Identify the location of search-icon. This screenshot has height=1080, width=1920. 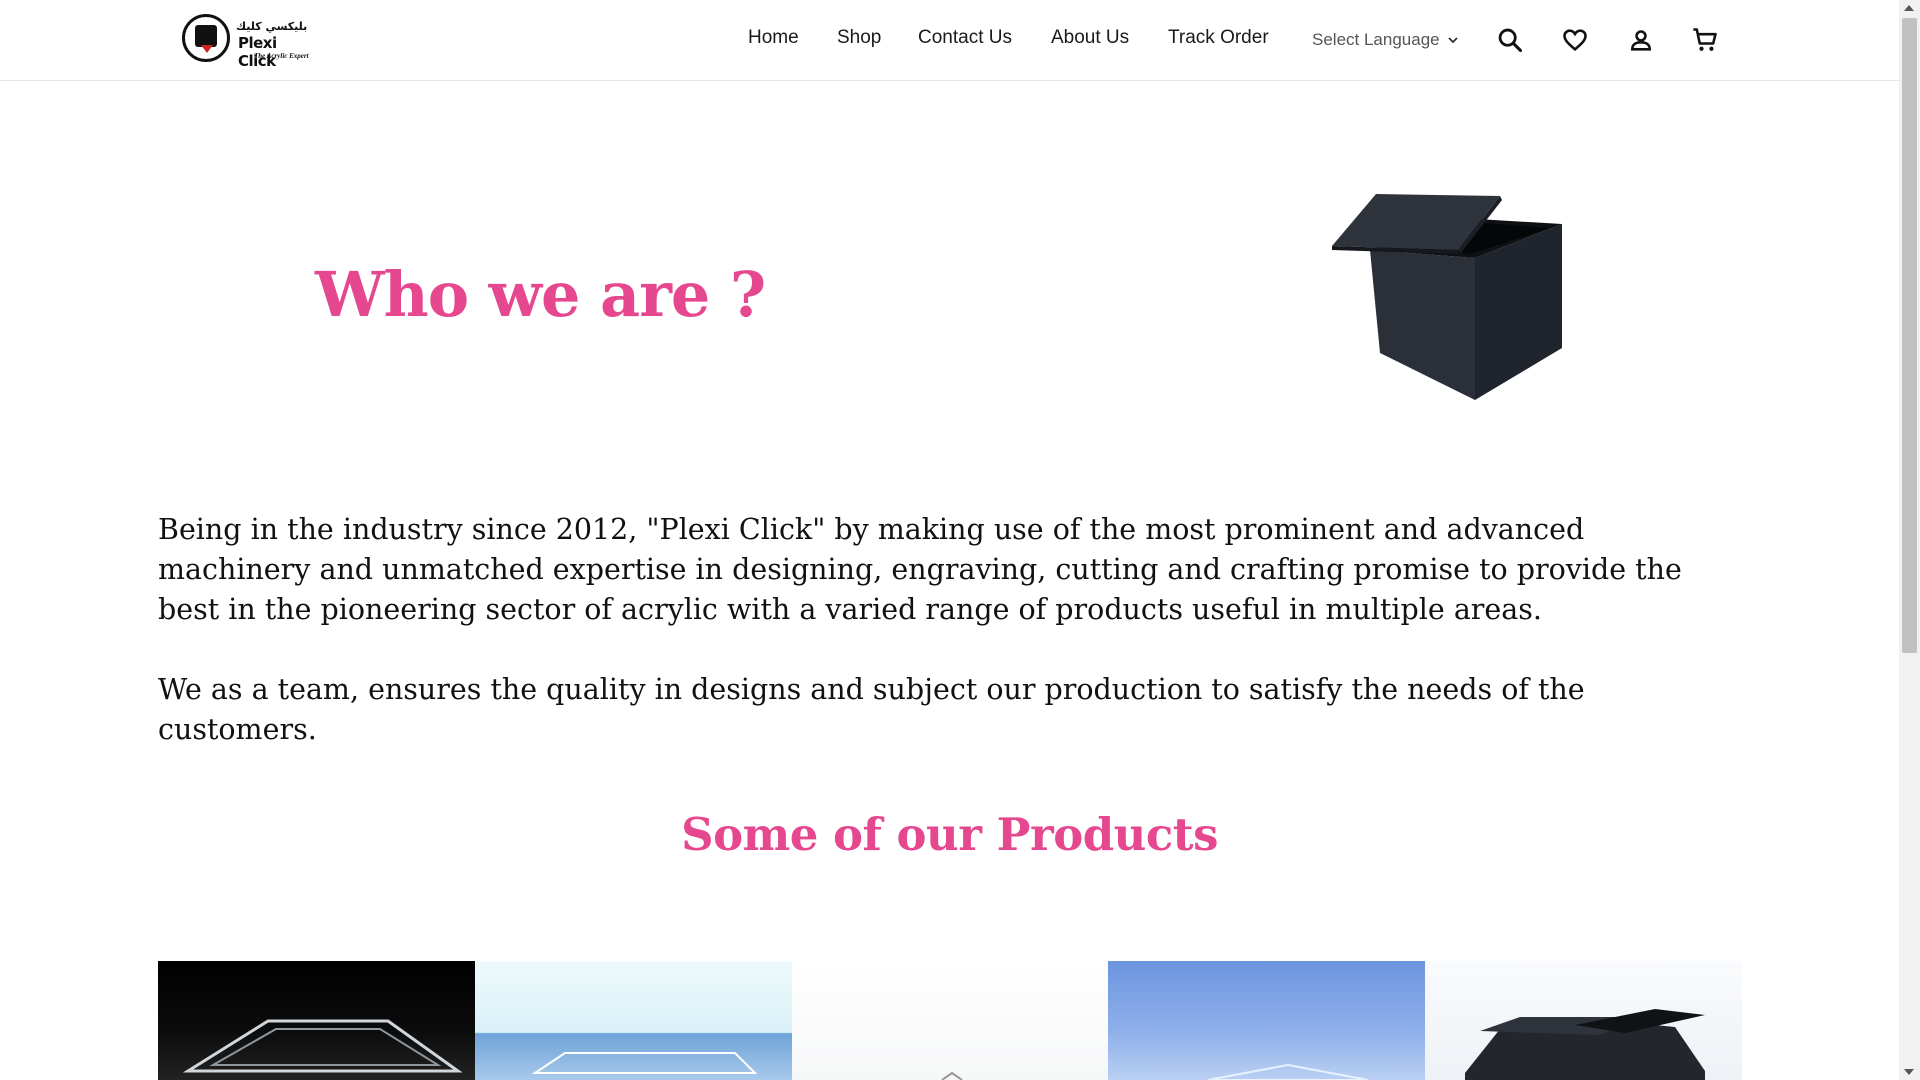
(1510, 40).